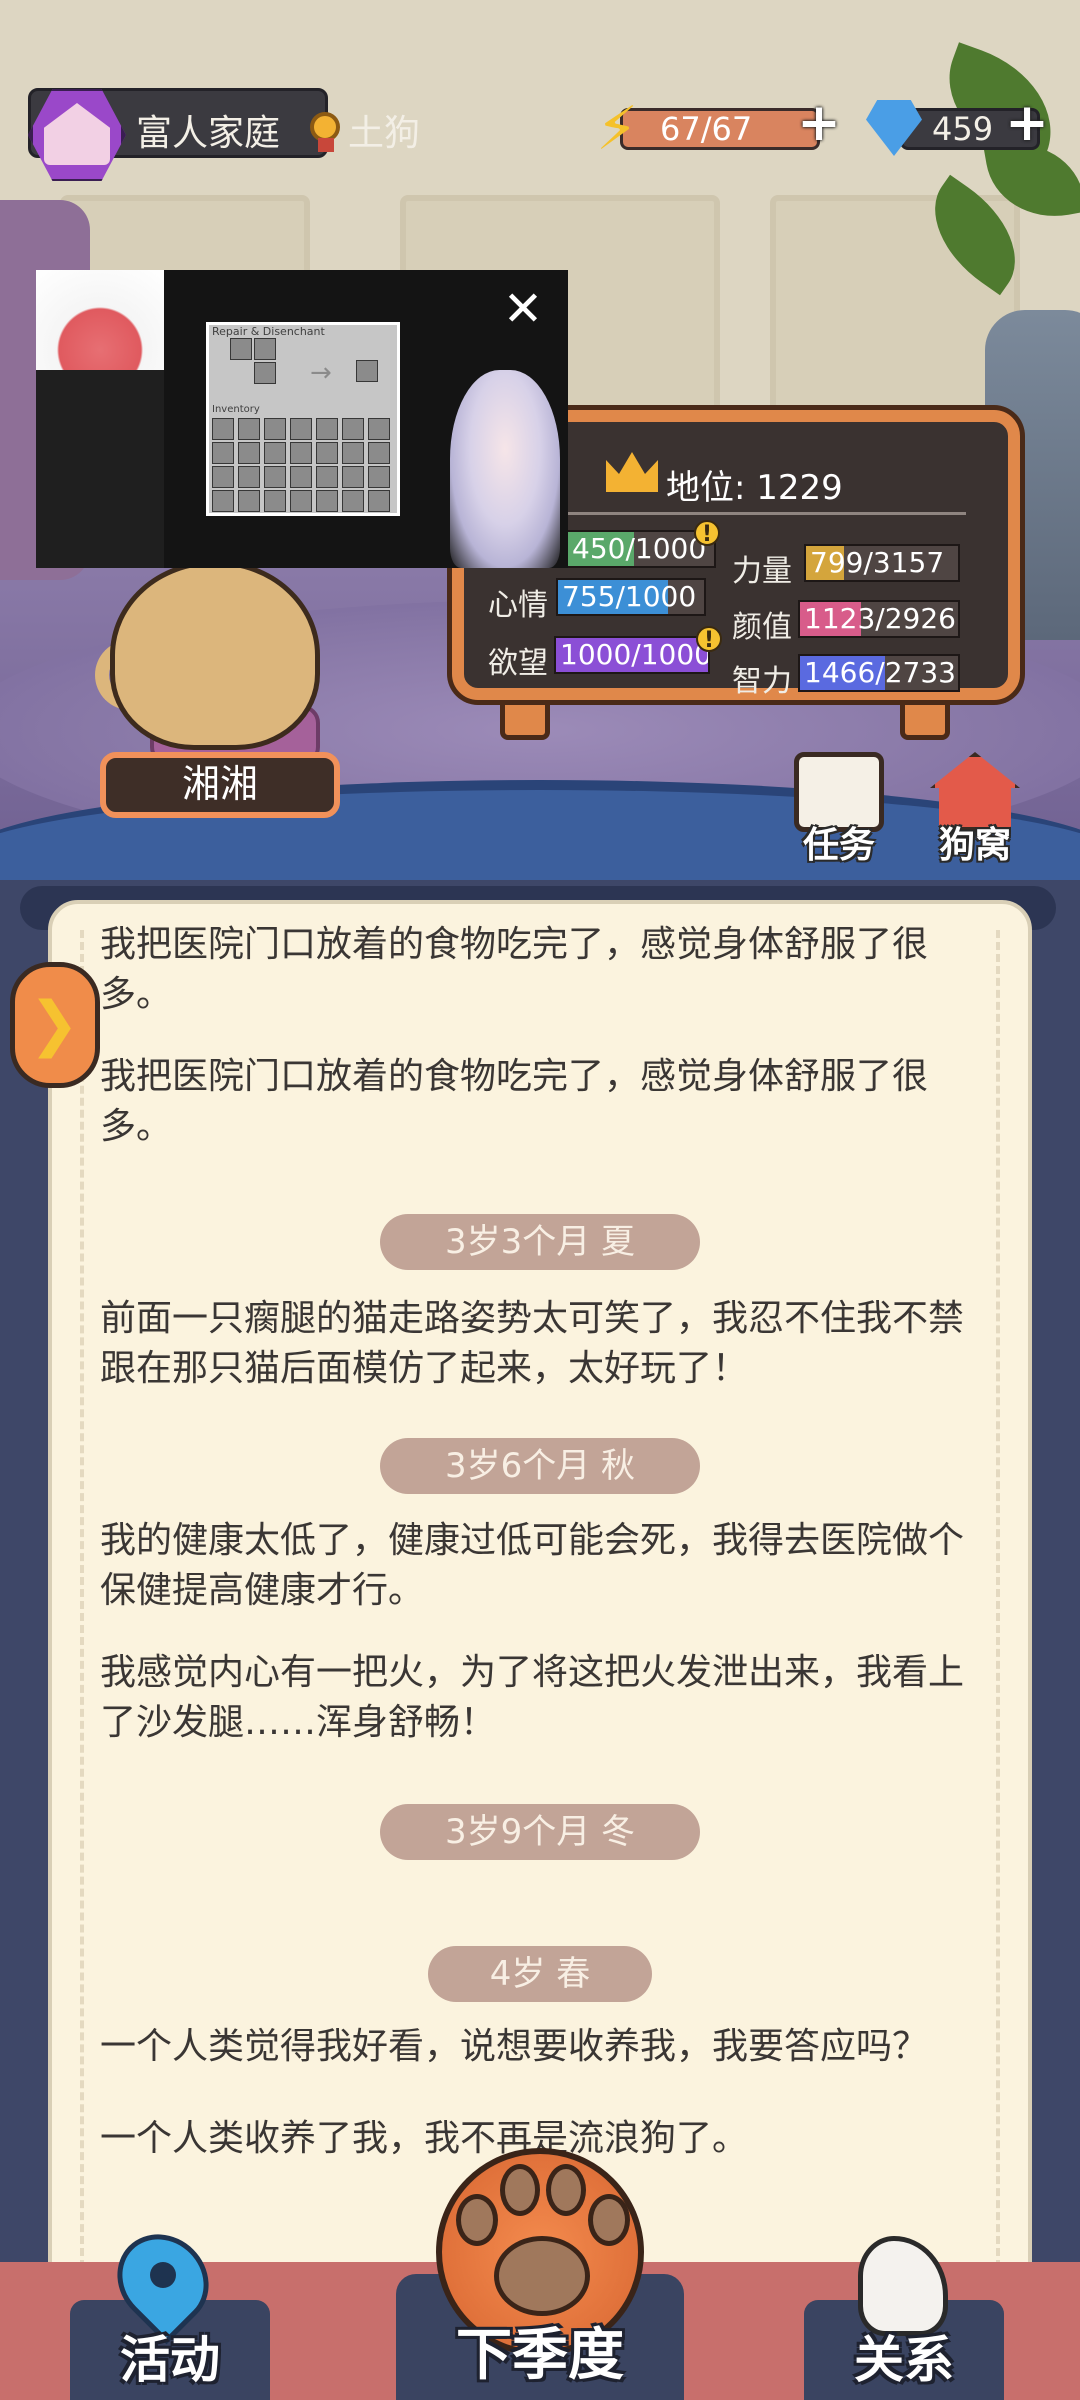 This screenshot has height=2400, width=1080. What do you see at coordinates (384, 133) in the screenshot?
I see `rank-label: 土狗` at bounding box center [384, 133].